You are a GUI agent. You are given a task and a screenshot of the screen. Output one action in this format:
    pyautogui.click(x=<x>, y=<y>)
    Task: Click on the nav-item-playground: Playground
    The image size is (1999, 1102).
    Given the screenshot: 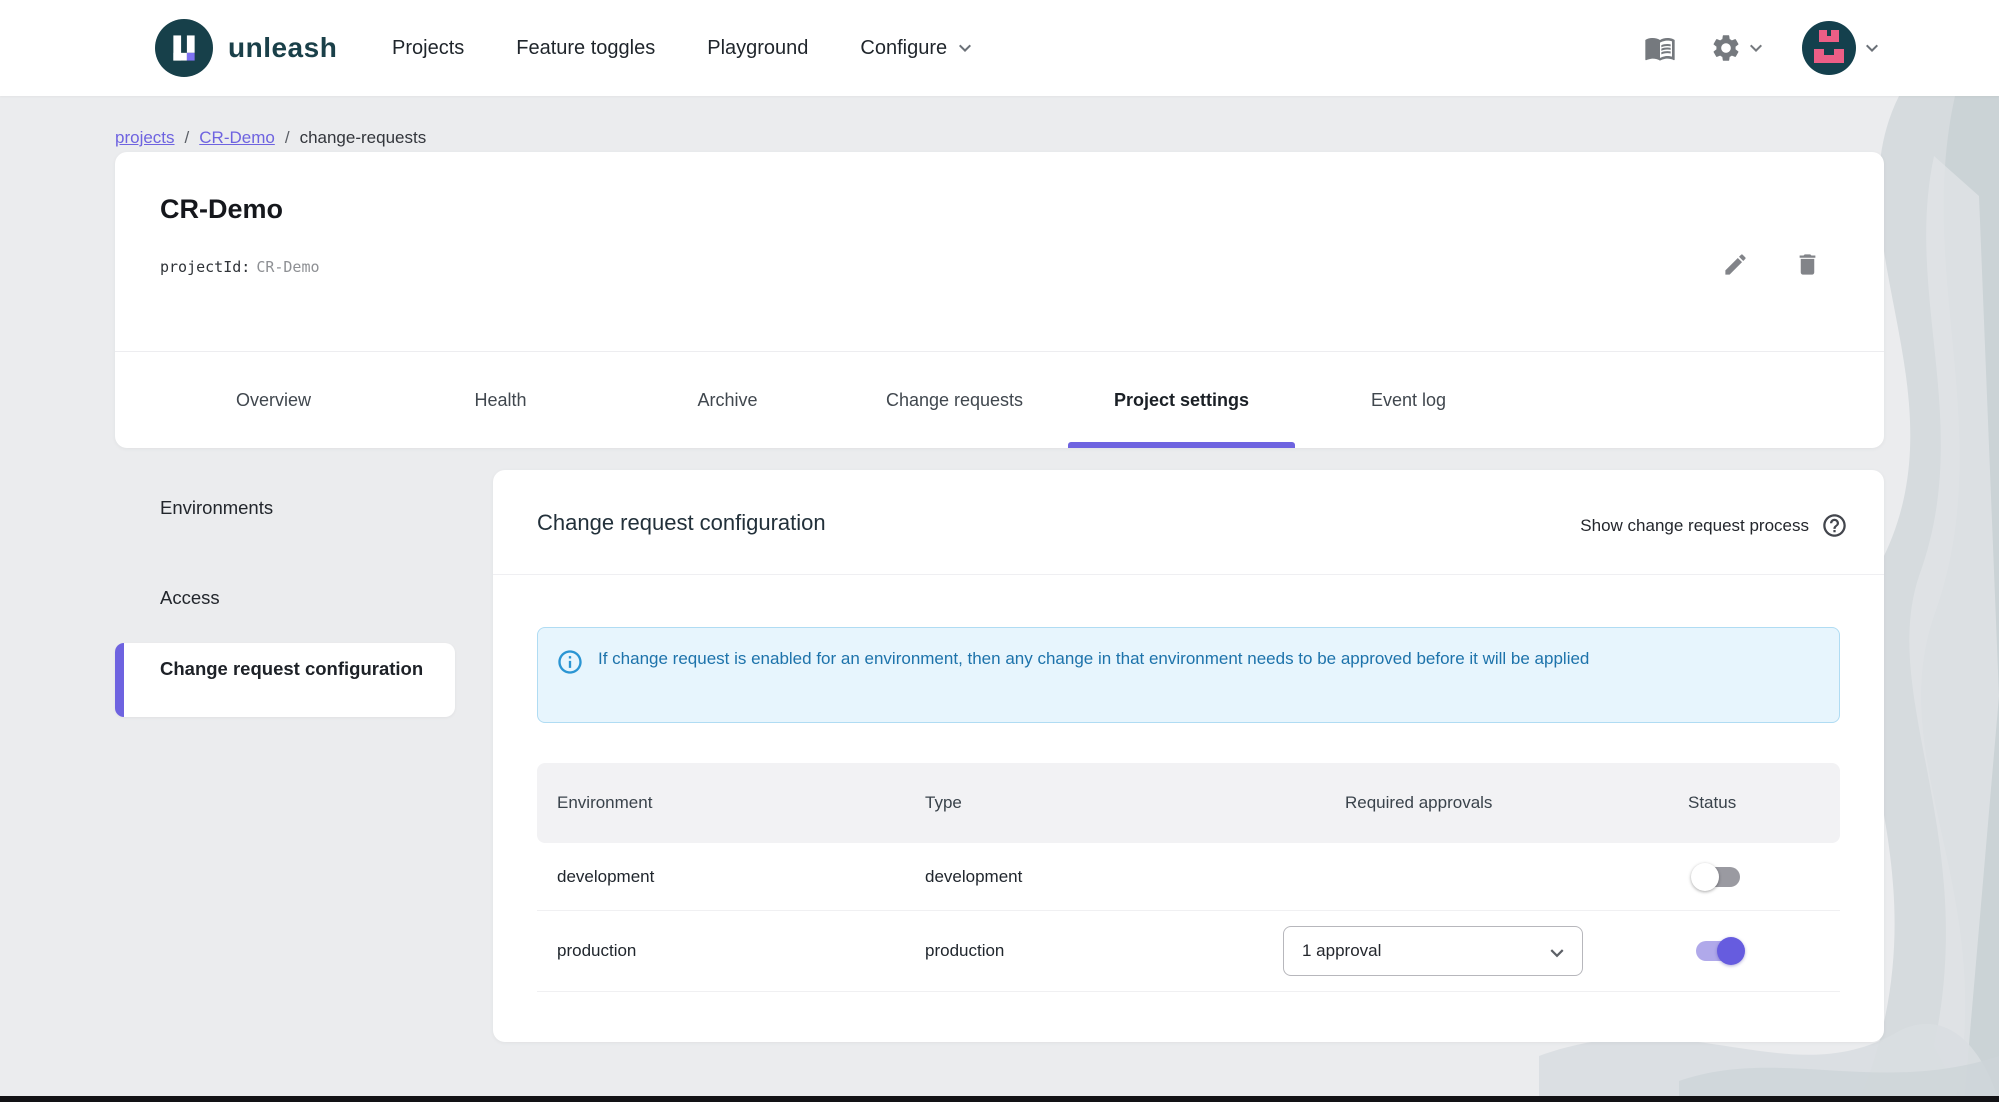 What is the action you would take?
    pyautogui.click(x=757, y=48)
    